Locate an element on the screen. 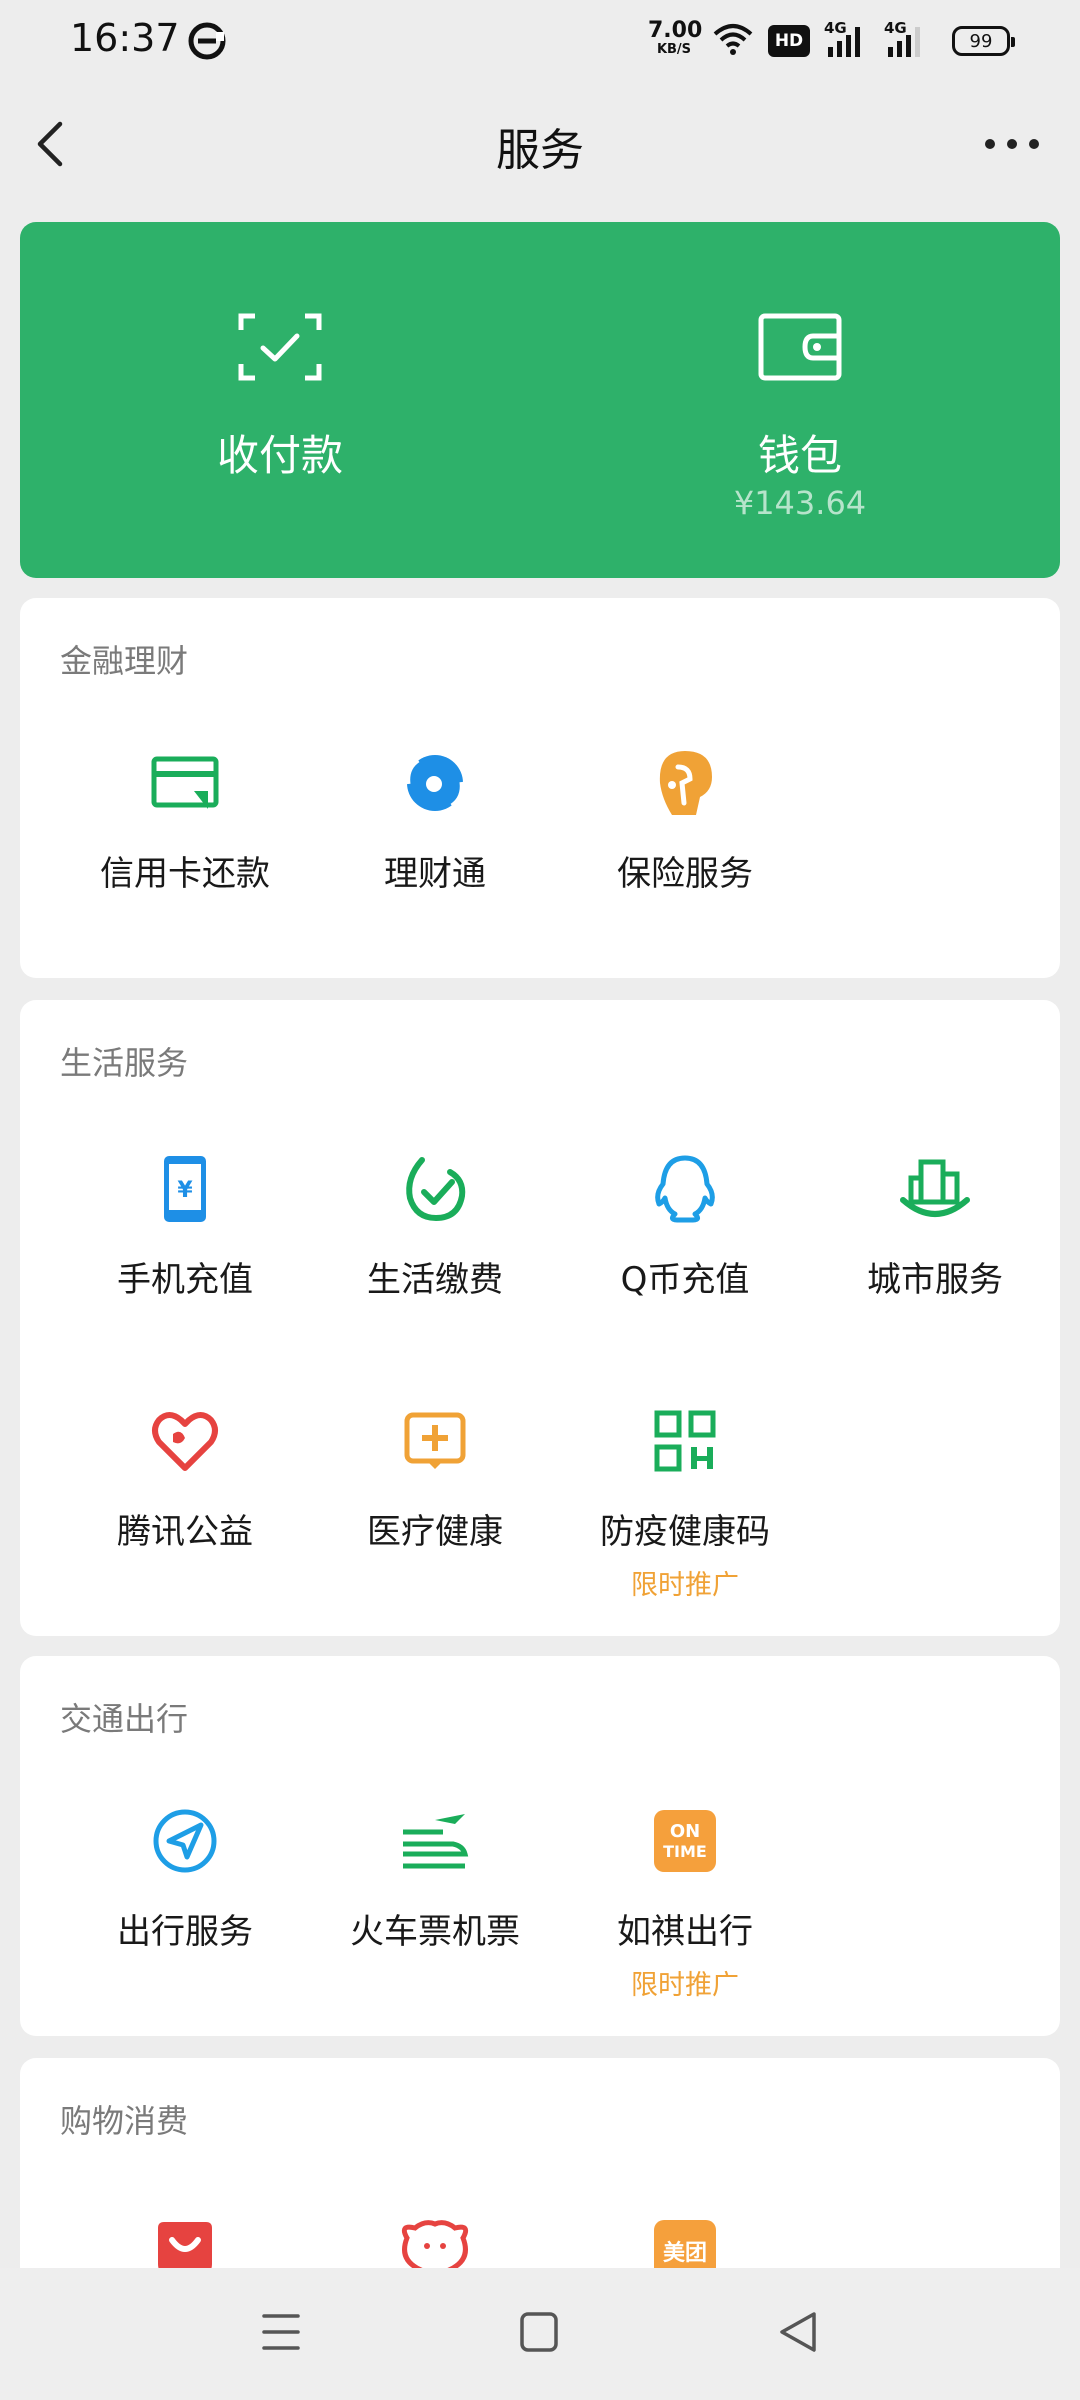  pay-card: 收付款 钱包 ¥143.64 is located at coordinates (540, 400).